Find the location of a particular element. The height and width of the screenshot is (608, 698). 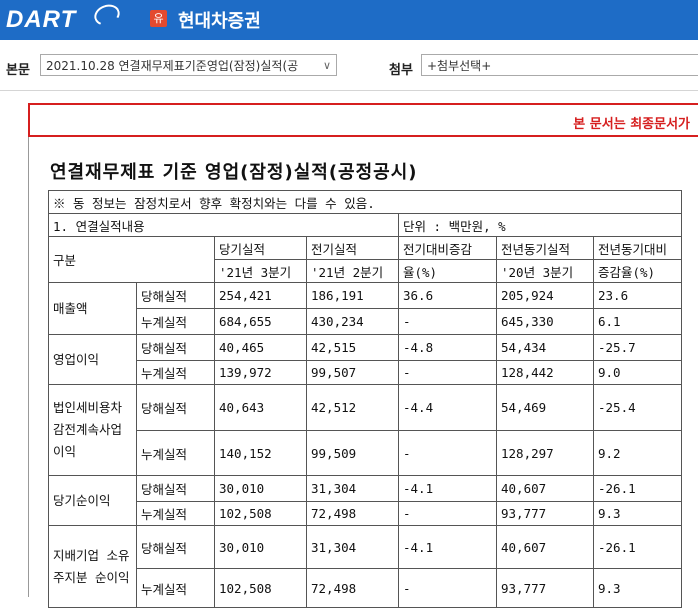

main-doc-select: 2021.10.28 연결재무제표기준영업(잠정)실적(공 ∨ is located at coordinates (188, 65).